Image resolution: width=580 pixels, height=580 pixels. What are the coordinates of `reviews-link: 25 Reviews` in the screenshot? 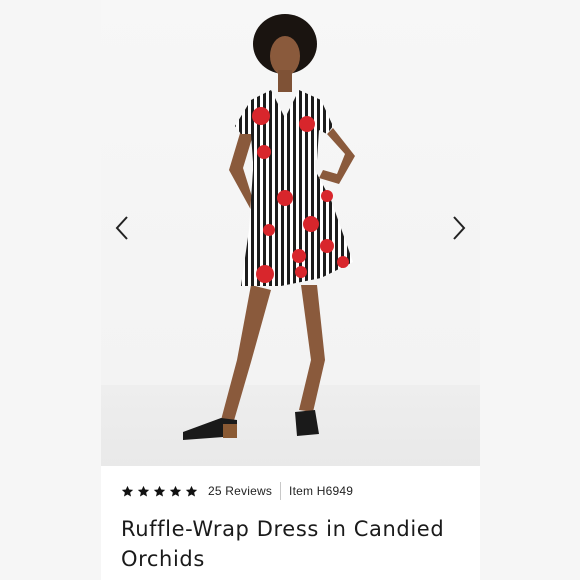 It's located at (240, 491).